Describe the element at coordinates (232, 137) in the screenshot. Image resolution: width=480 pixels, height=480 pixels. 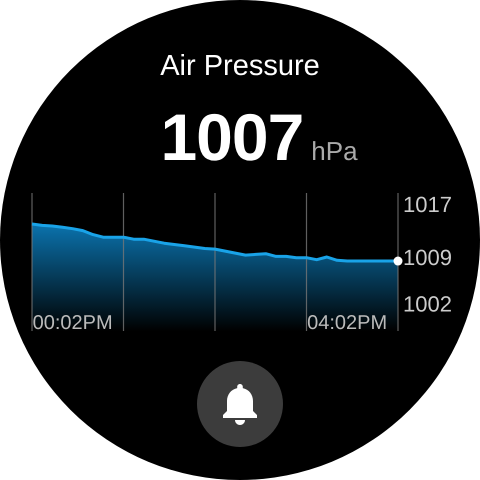
I see `pressure-value: 1007` at that location.